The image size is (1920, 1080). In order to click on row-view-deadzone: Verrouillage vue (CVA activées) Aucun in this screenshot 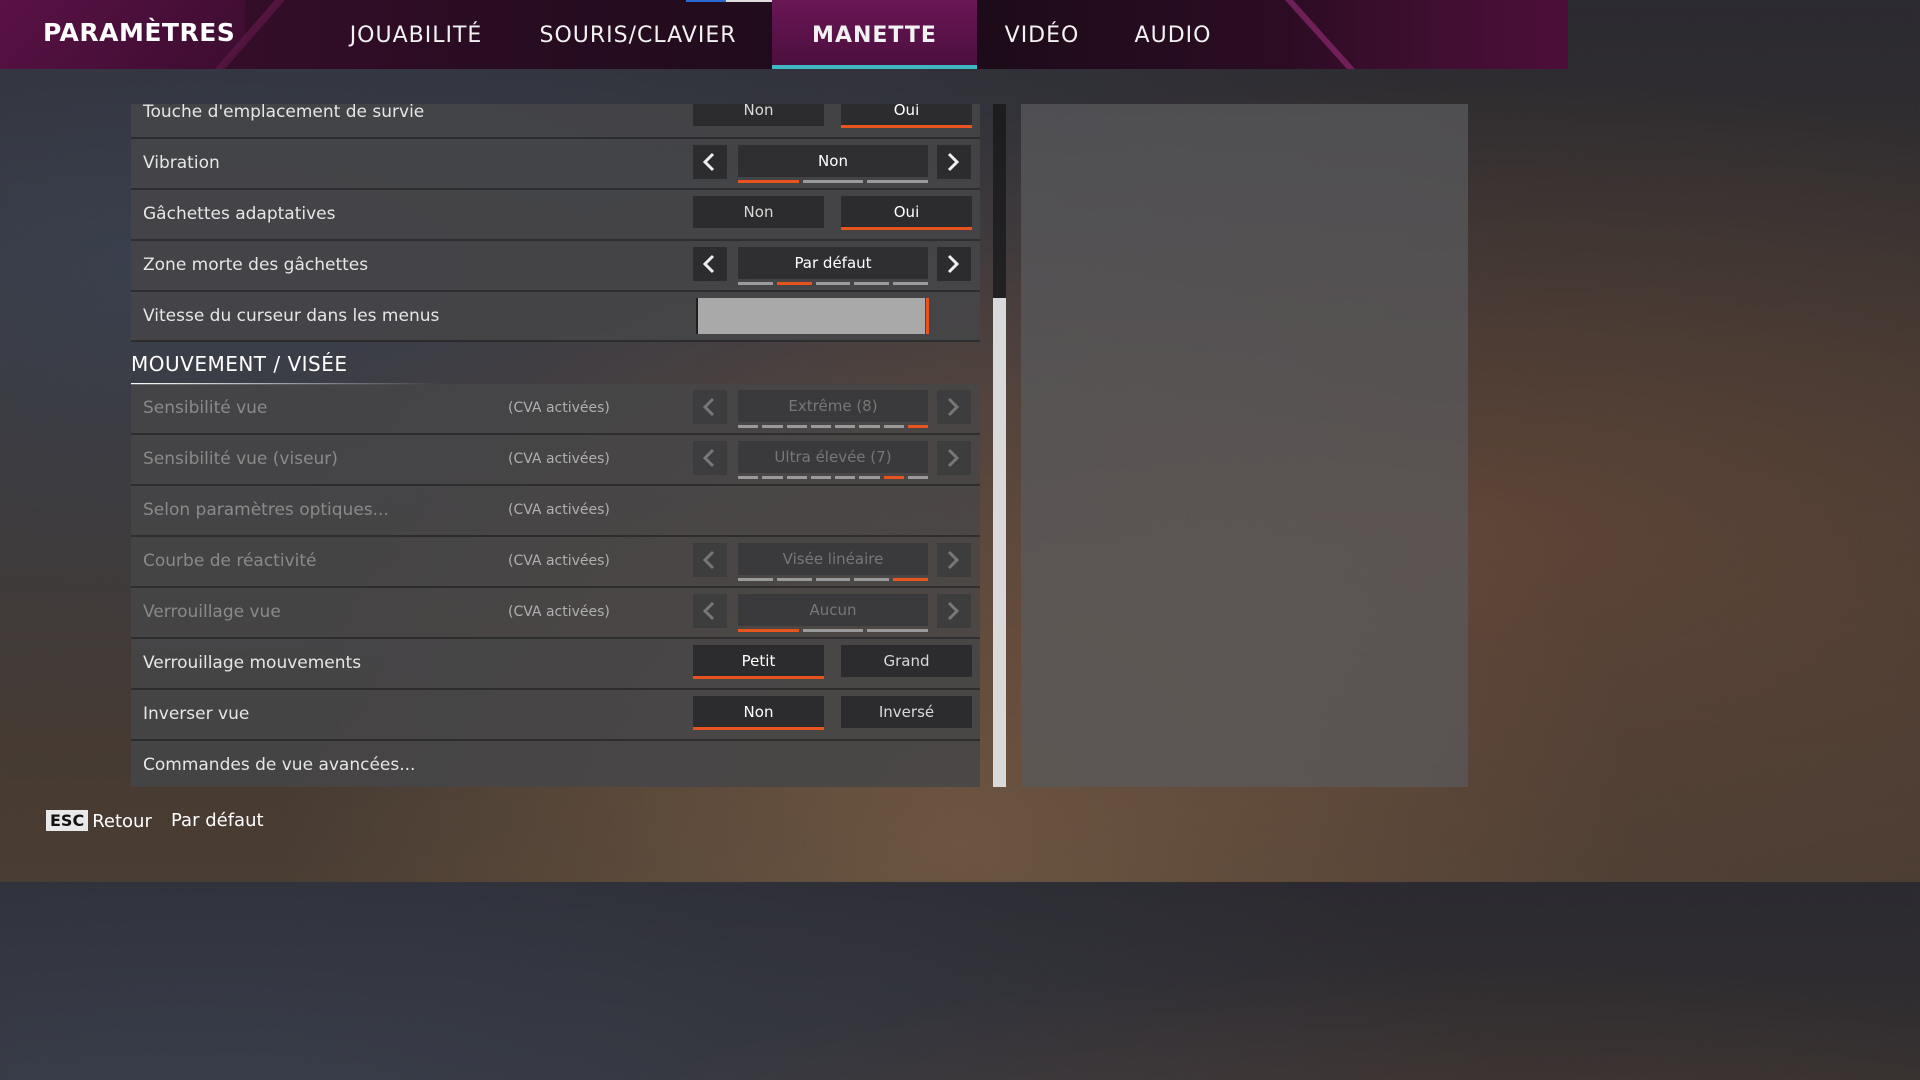, I will do `click(555, 613)`.